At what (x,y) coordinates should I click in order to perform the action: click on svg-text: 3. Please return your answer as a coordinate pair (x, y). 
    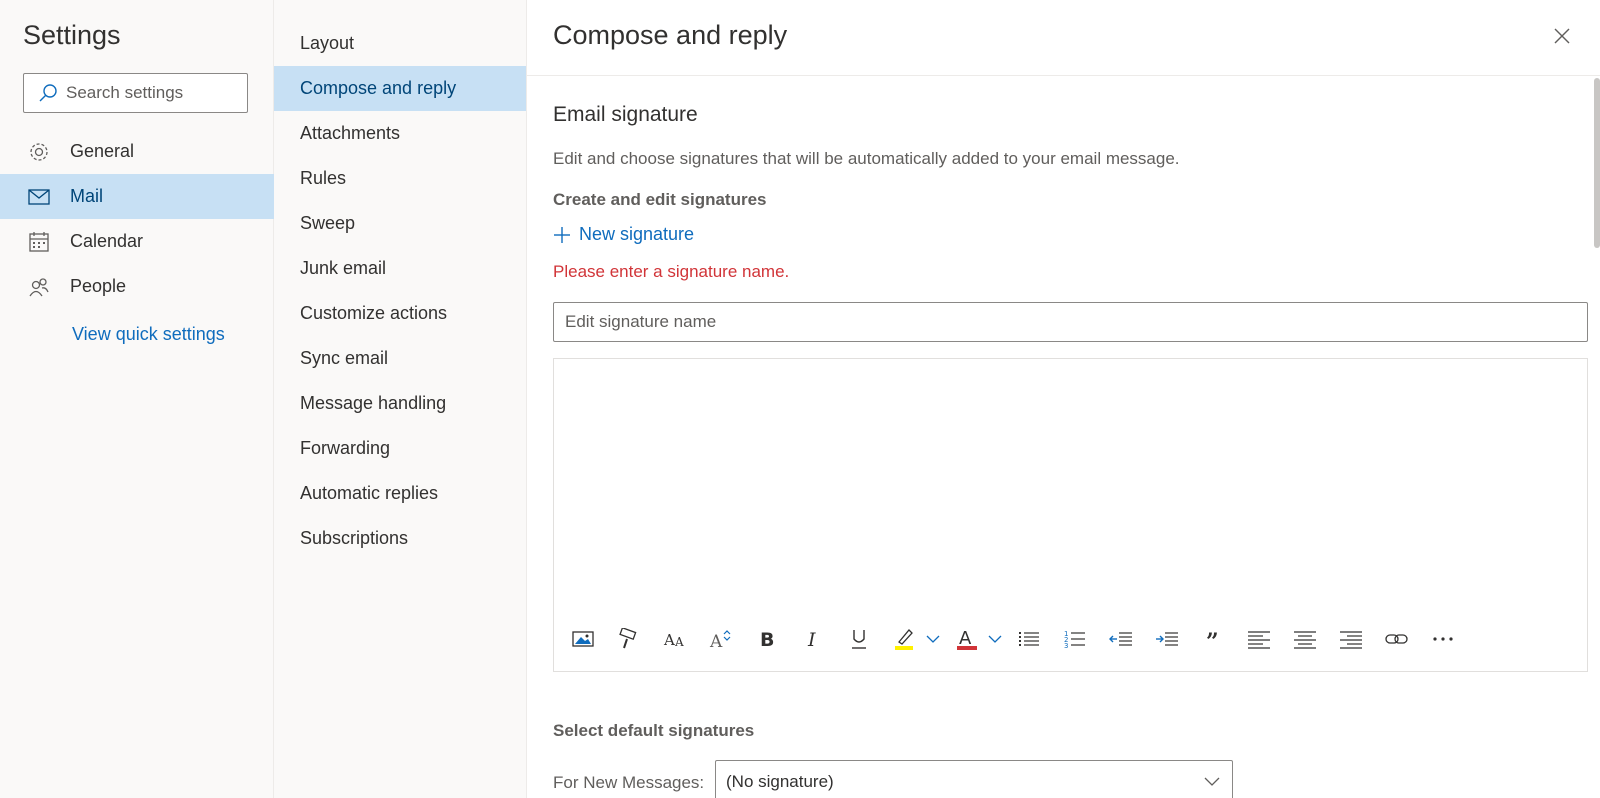
    Looking at the image, I should click on (1066, 645).